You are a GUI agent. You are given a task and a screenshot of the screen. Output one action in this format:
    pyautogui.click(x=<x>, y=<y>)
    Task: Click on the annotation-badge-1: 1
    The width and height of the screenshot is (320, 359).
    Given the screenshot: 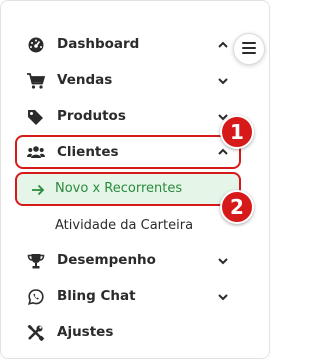 What is the action you would take?
    pyautogui.click(x=237, y=132)
    